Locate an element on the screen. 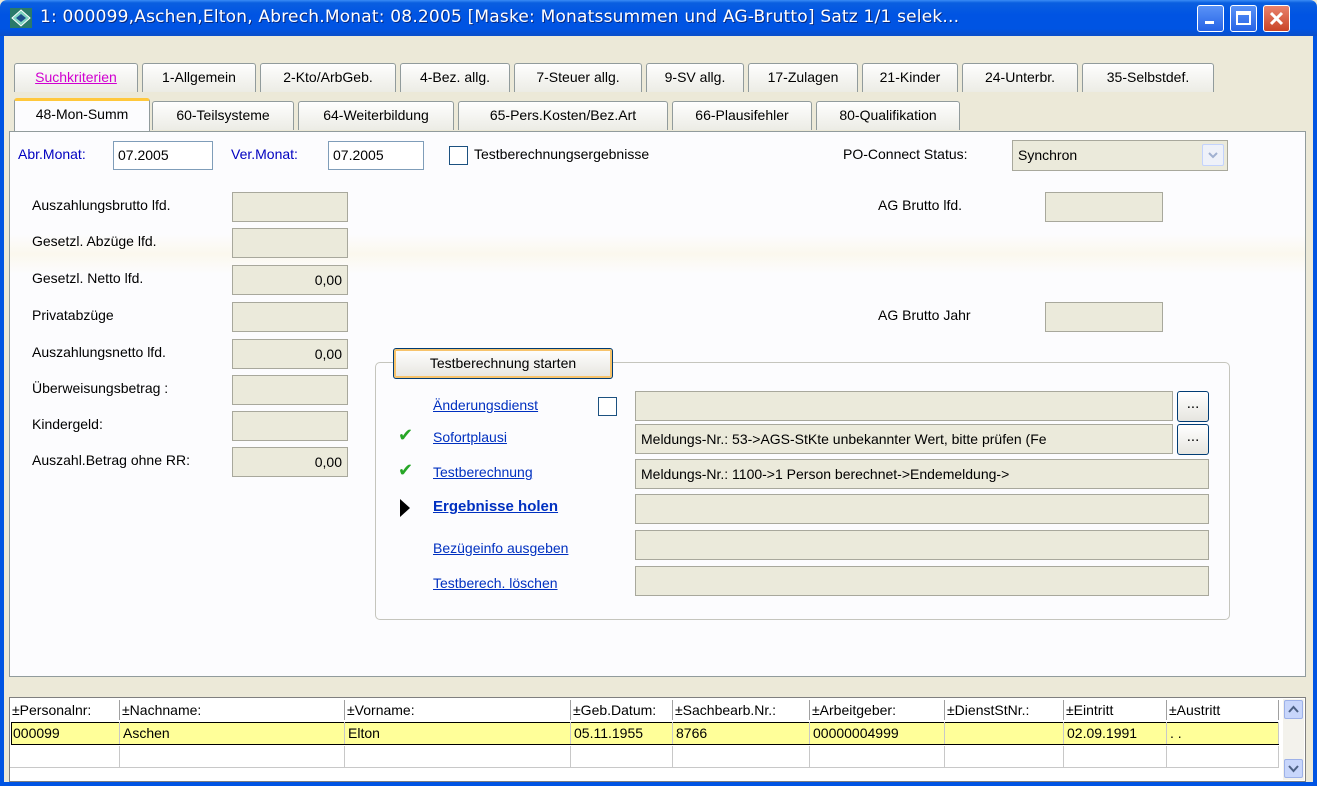 The height and width of the screenshot is (786, 1317). tab-kinder: 21-Kinder is located at coordinates (910, 77).